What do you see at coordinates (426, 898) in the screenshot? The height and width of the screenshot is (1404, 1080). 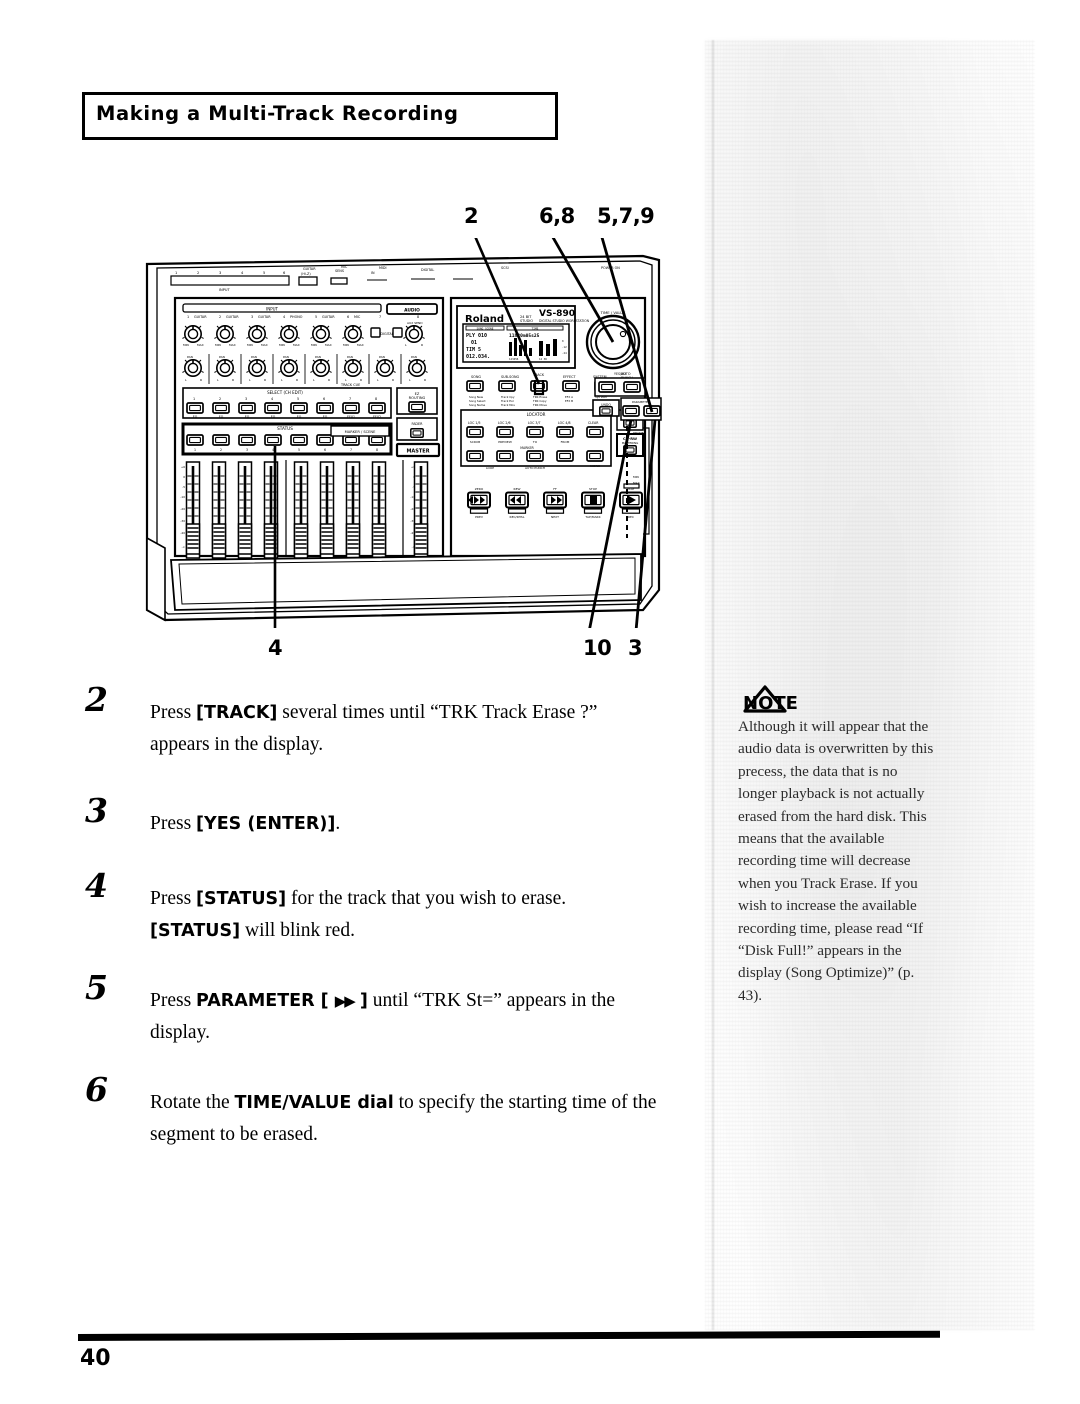 I see `t: for the track that you wish to erase.` at bounding box center [426, 898].